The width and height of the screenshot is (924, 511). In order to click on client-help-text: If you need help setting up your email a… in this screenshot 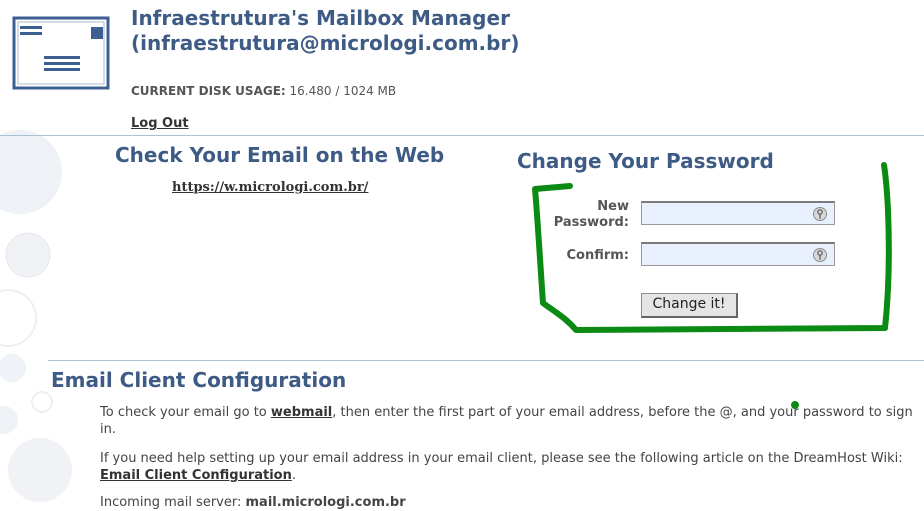, I will do `click(509, 467)`.